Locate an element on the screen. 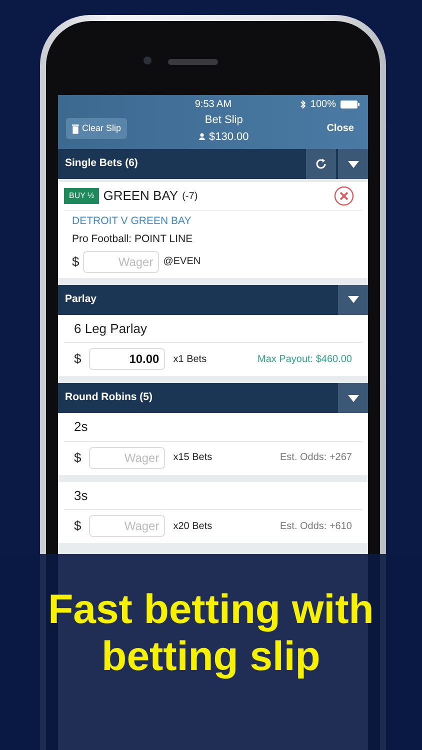 This screenshot has height=750, width=422. market-name: Pro Football: POINT LINE is located at coordinates (132, 239).